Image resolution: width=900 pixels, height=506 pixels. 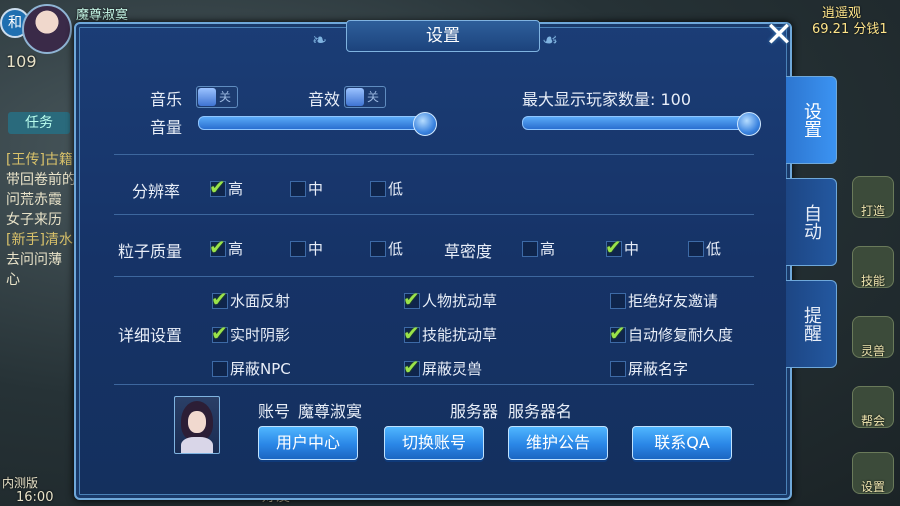 I want to click on guild-icon: 帮会, so click(x=873, y=407).